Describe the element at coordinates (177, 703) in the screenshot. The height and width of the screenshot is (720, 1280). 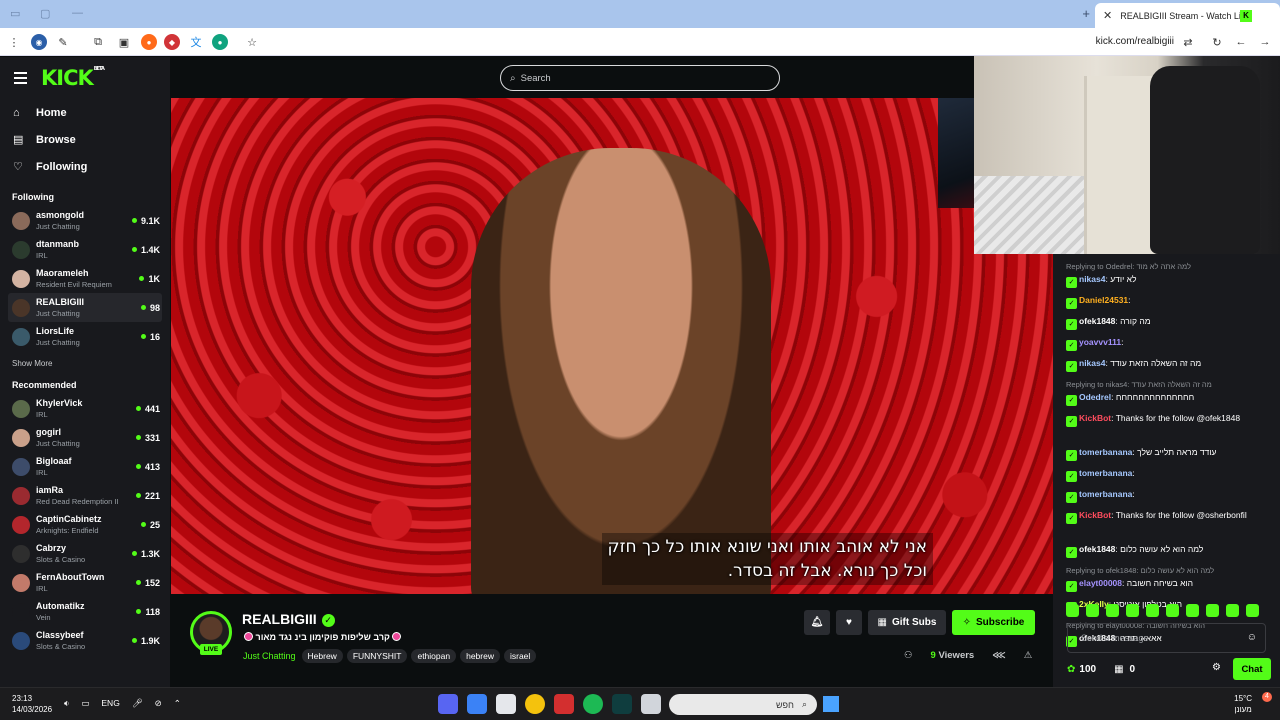
I see `chevron-up-icon: ⌃` at that location.